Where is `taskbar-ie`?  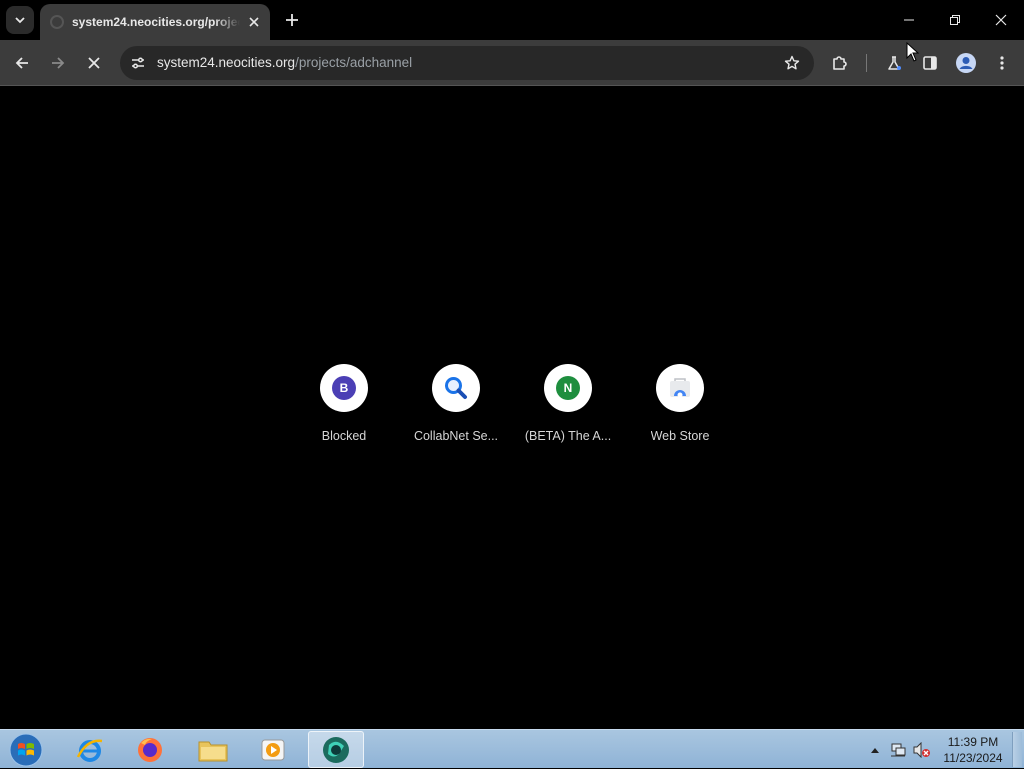 taskbar-ie is located at coordinates (90, 749).